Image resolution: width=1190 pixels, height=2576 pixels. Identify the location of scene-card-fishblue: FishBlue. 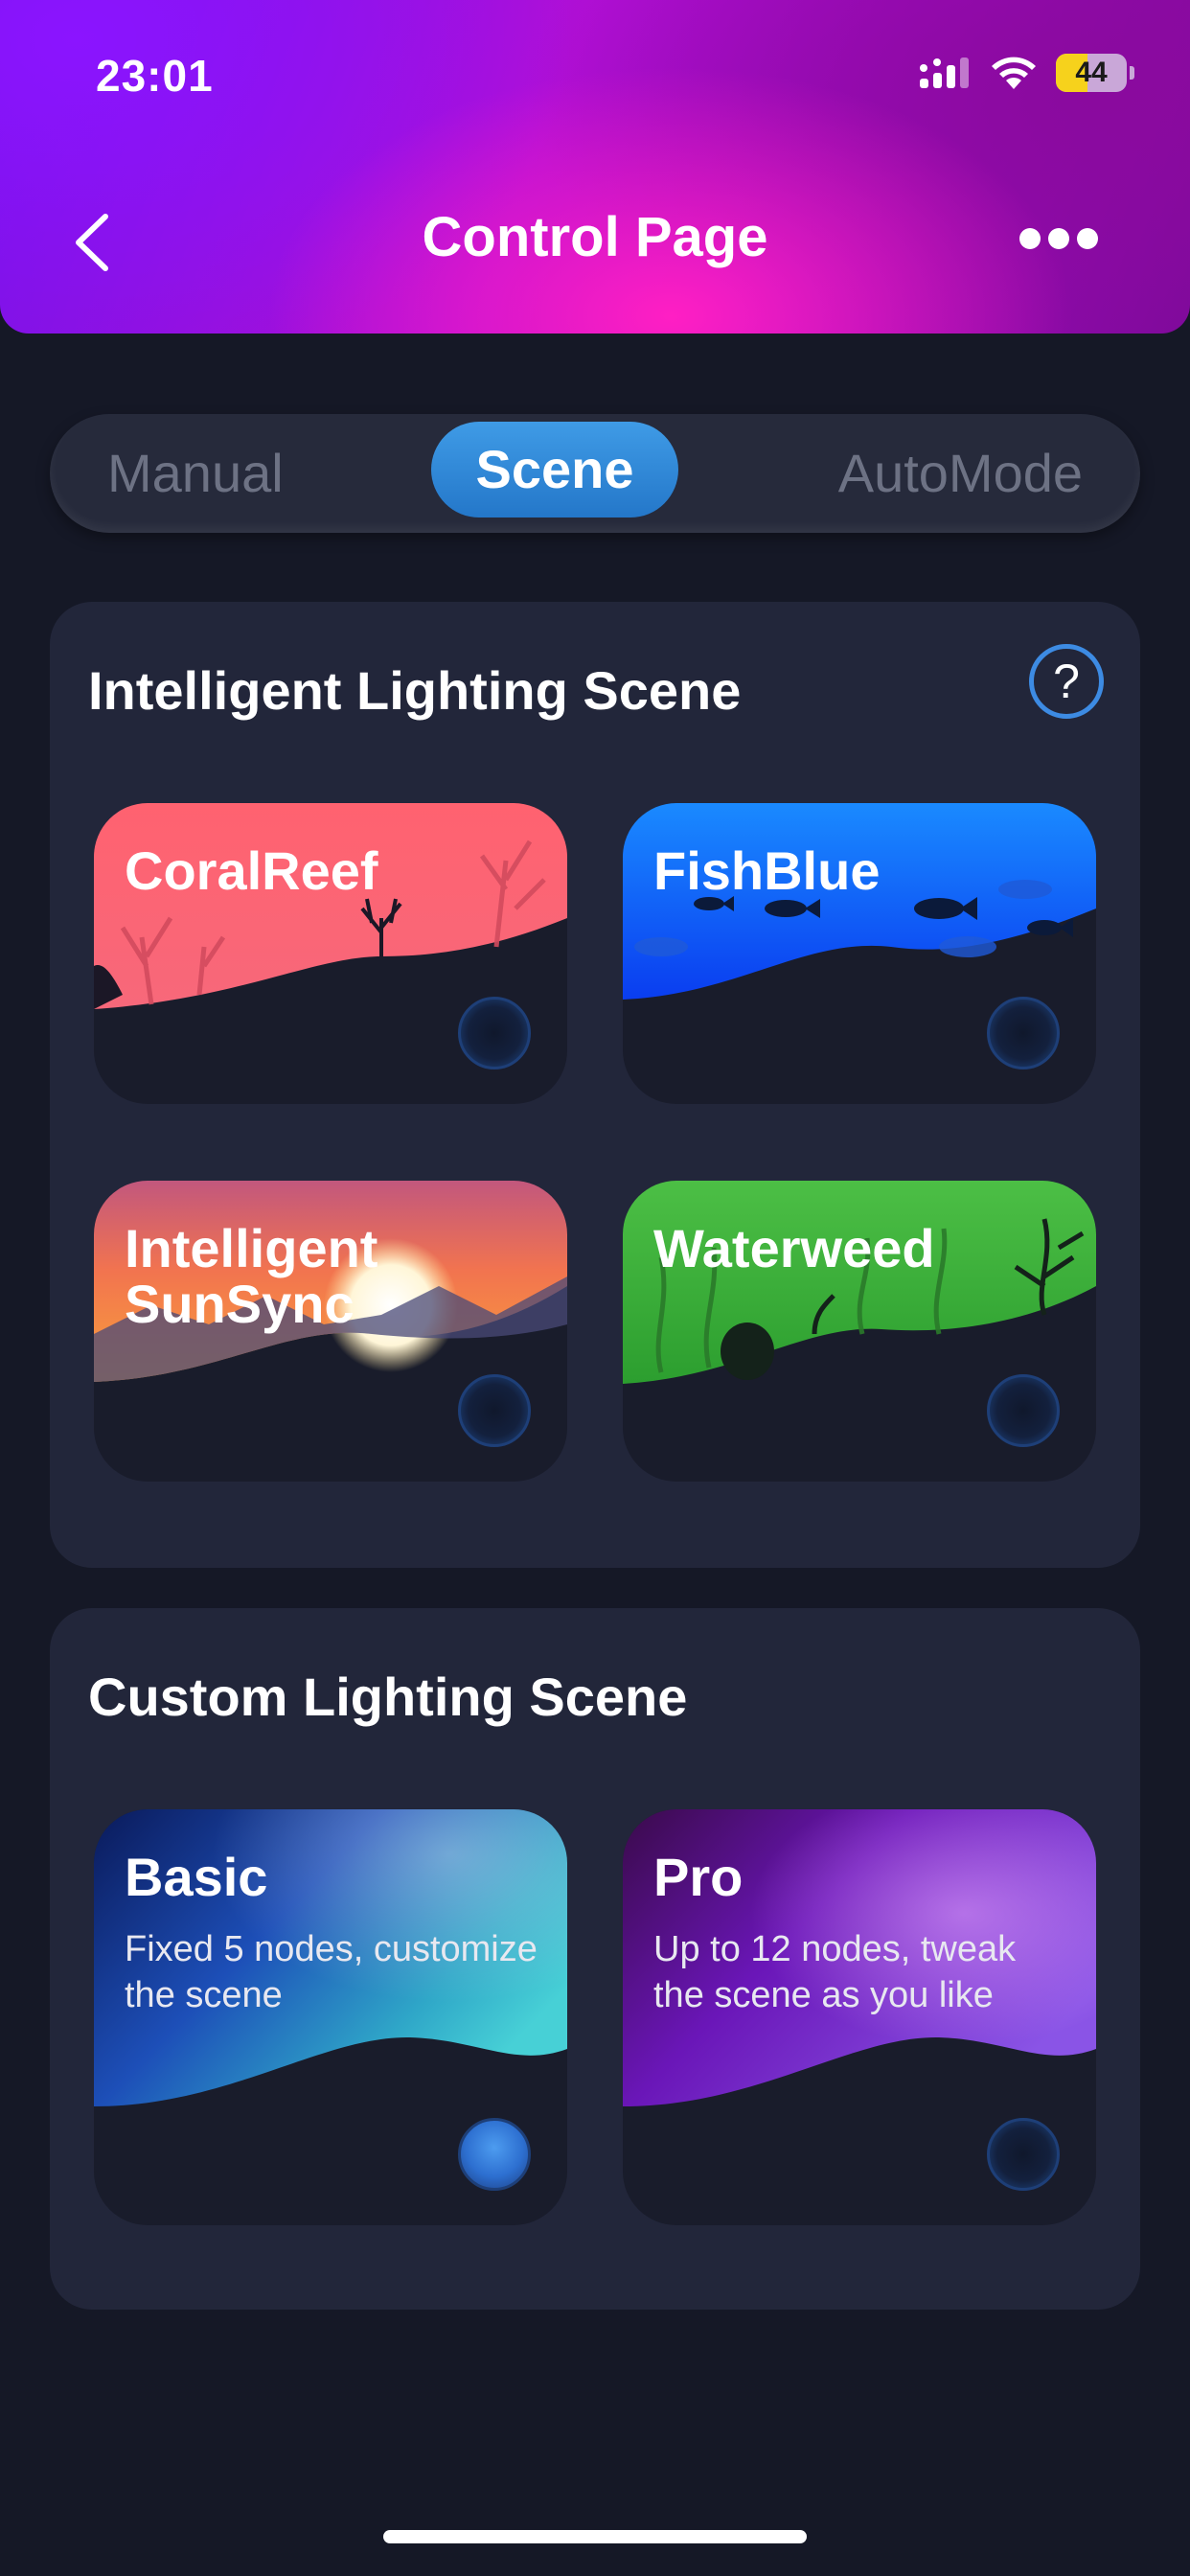
(859, 953).